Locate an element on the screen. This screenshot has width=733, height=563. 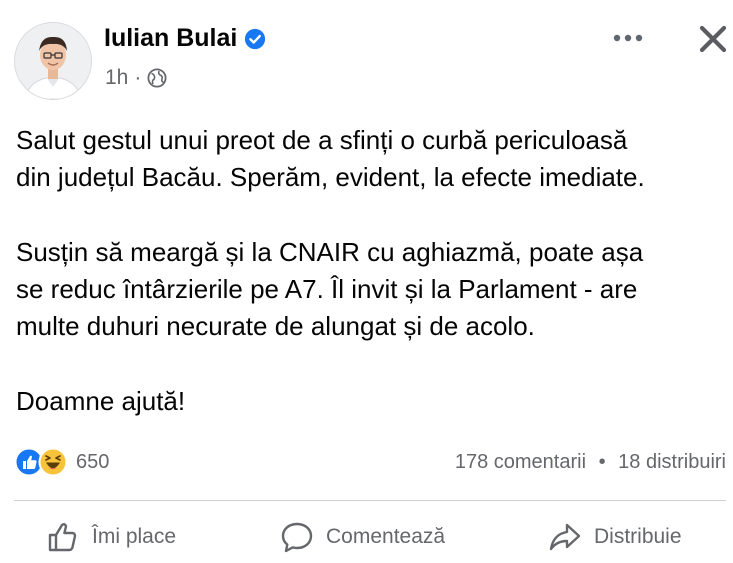
thumbs-up-icon is located at coordinates (62, 537).